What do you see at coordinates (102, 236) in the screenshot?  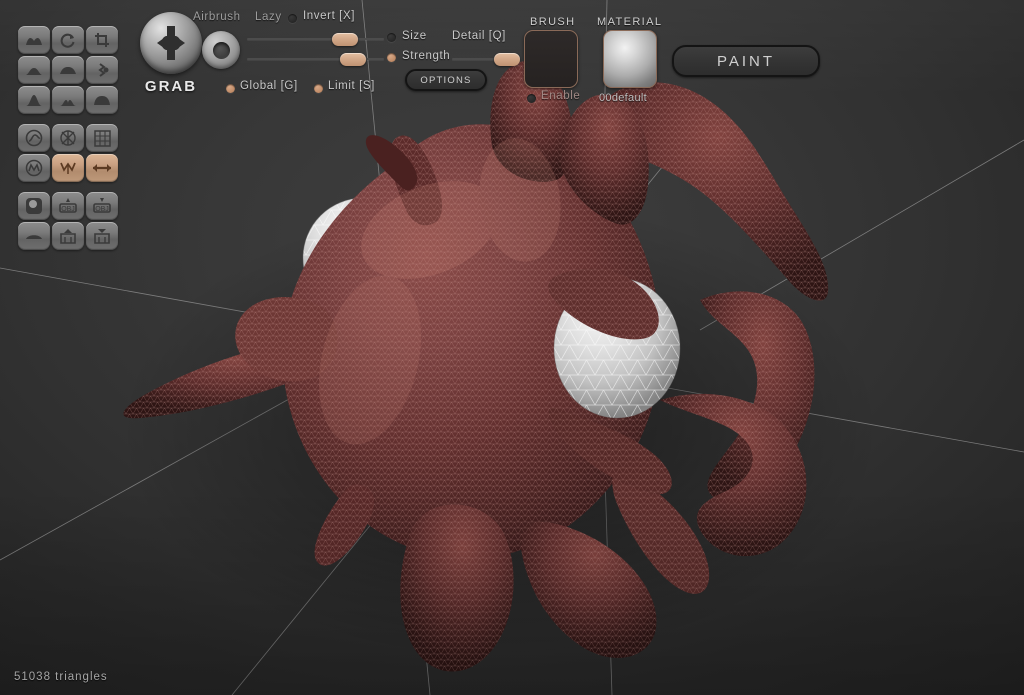 I see `tool-save-file` at bounding box center [102, 236].